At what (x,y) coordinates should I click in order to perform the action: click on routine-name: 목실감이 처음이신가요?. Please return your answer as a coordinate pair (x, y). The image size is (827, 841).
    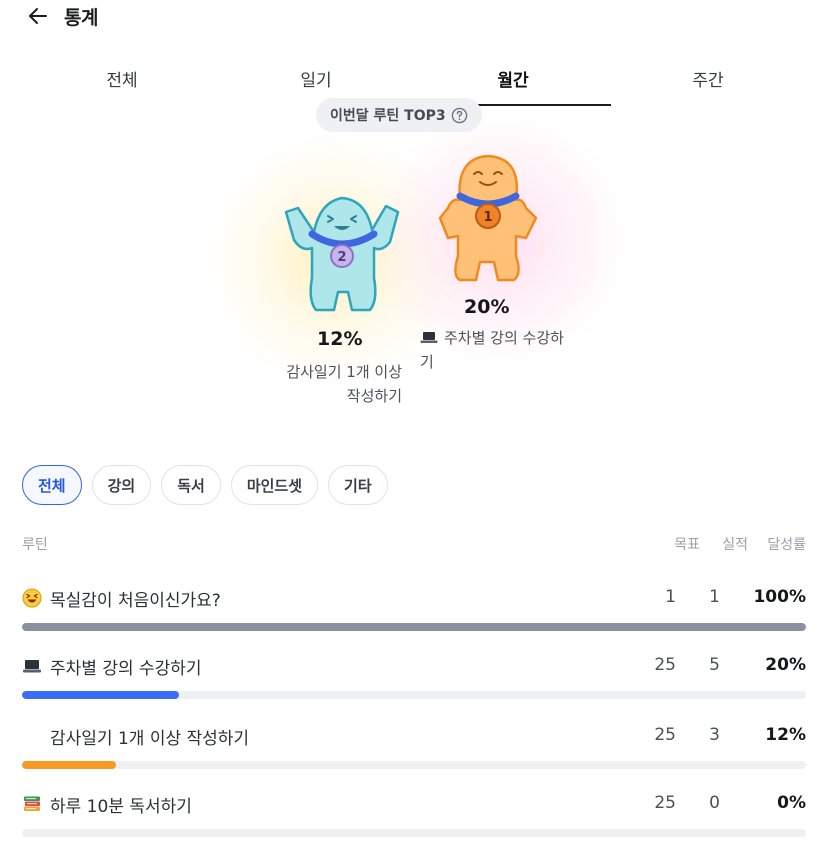
    Looking at the image, I should click on (135, 600).